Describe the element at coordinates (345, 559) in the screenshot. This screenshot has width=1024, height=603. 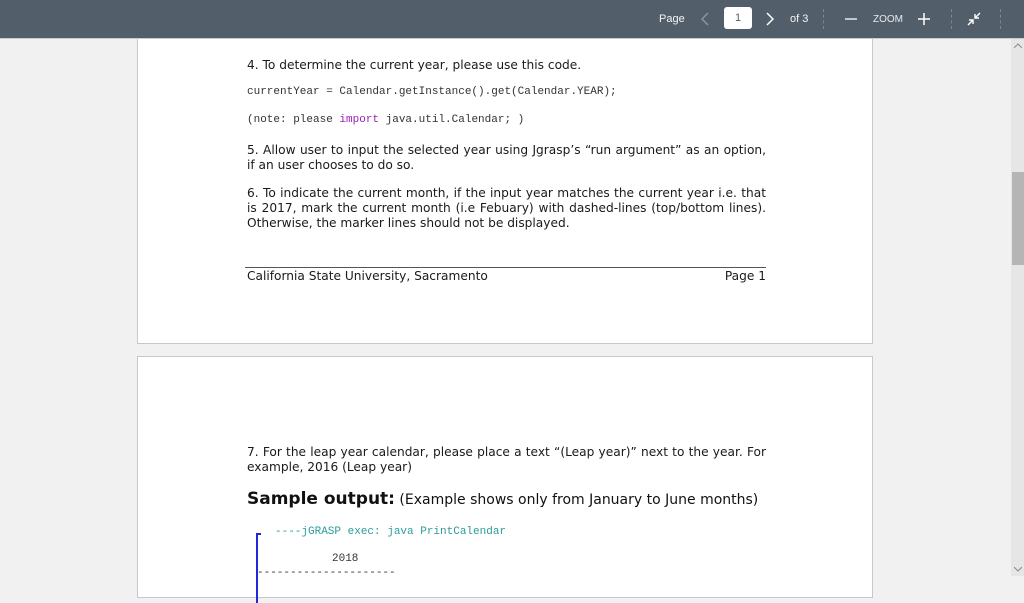
I see `console-year-line: 2018` at that location.